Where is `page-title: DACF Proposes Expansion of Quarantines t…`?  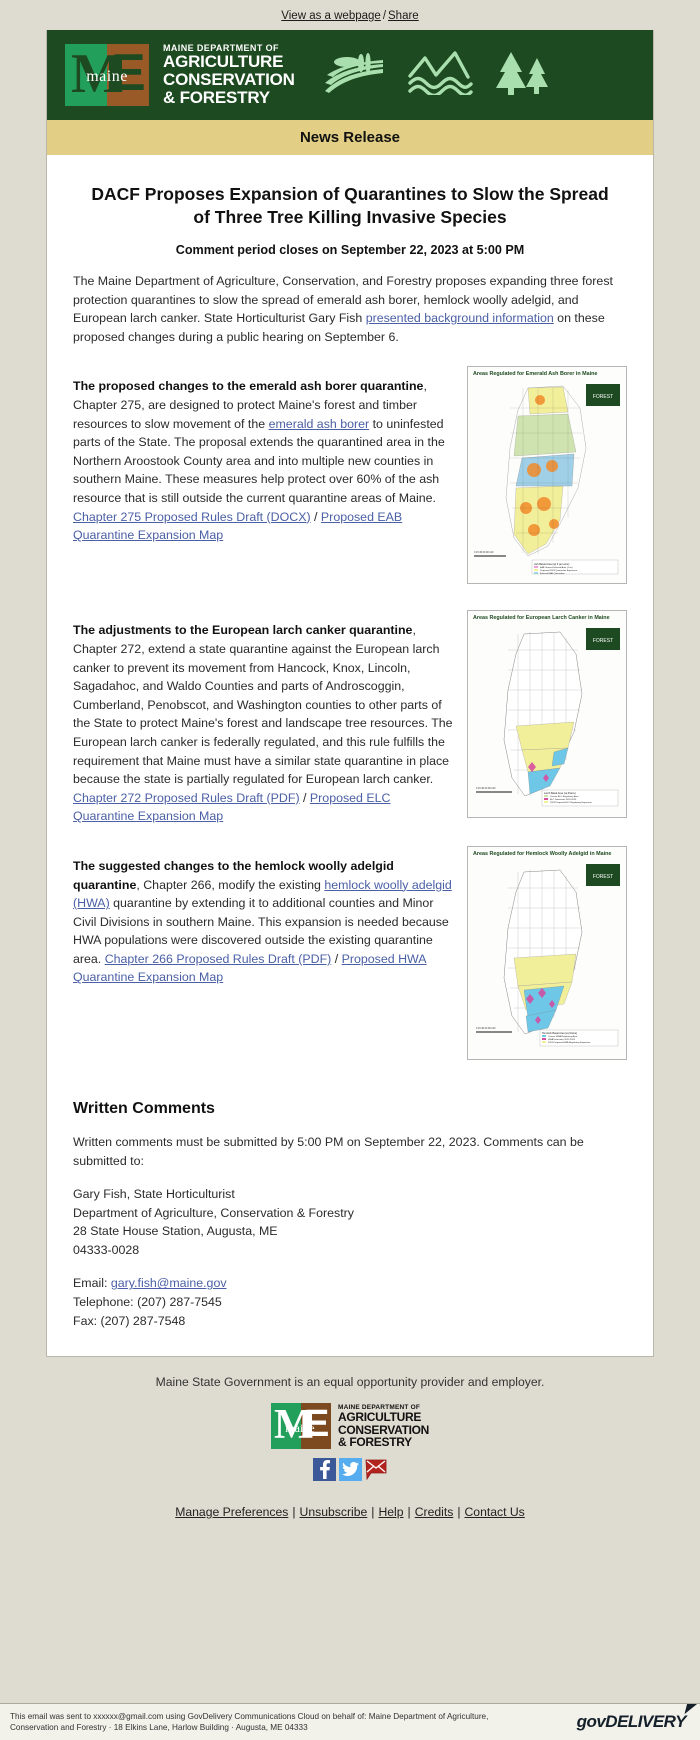
page-title: DACF Proposes Expansion of Quarantines t… is located at coordinates (350, 205).